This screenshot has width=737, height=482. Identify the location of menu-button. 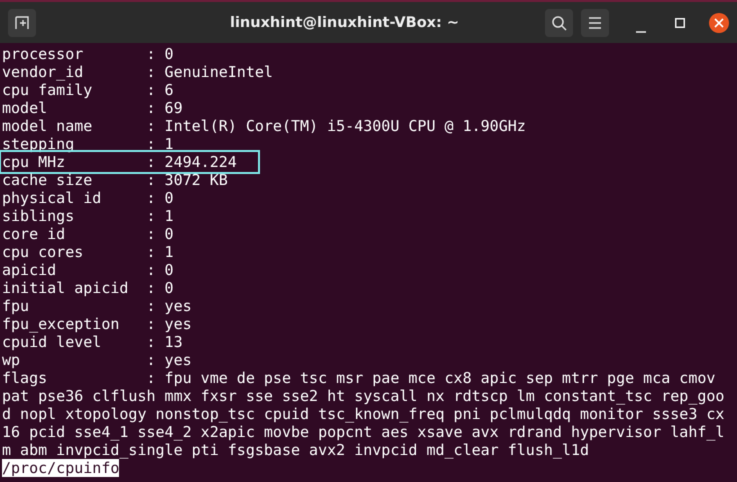
(595, 22).